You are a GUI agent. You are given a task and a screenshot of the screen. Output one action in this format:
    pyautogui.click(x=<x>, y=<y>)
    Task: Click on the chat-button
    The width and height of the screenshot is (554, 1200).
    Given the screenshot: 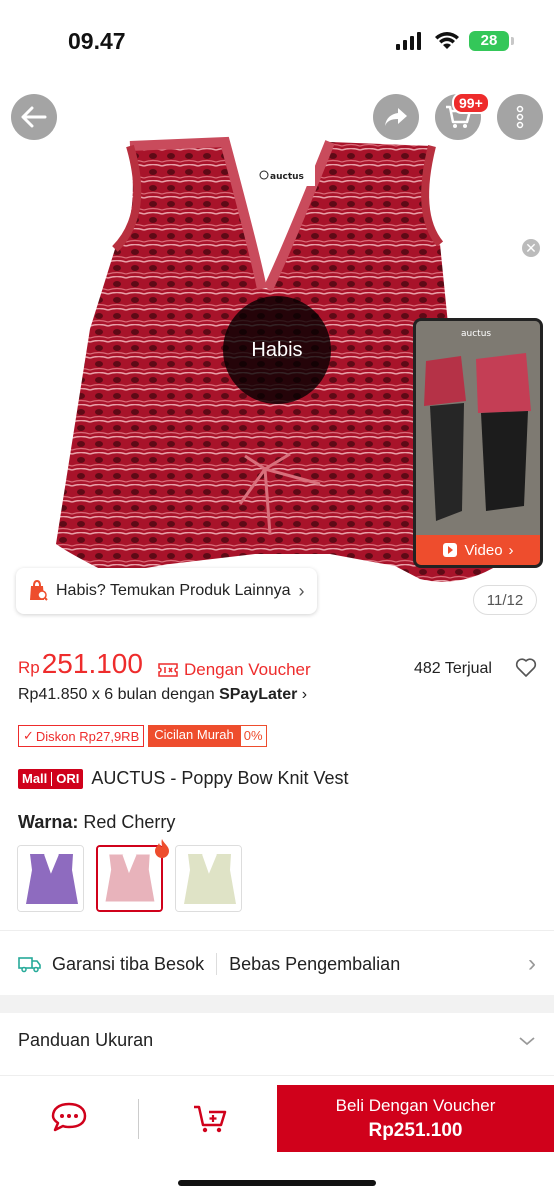 What is the action you would take?
    pyautogui.click(x=69, y=1119)
    